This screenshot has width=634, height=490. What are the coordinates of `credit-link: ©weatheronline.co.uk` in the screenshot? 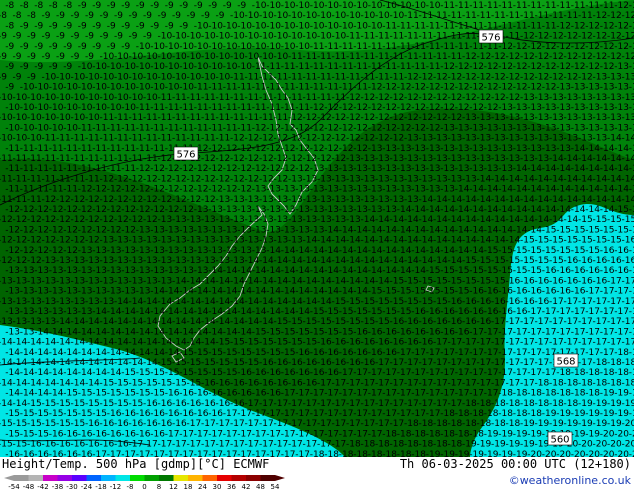 It's located at (570, 480).